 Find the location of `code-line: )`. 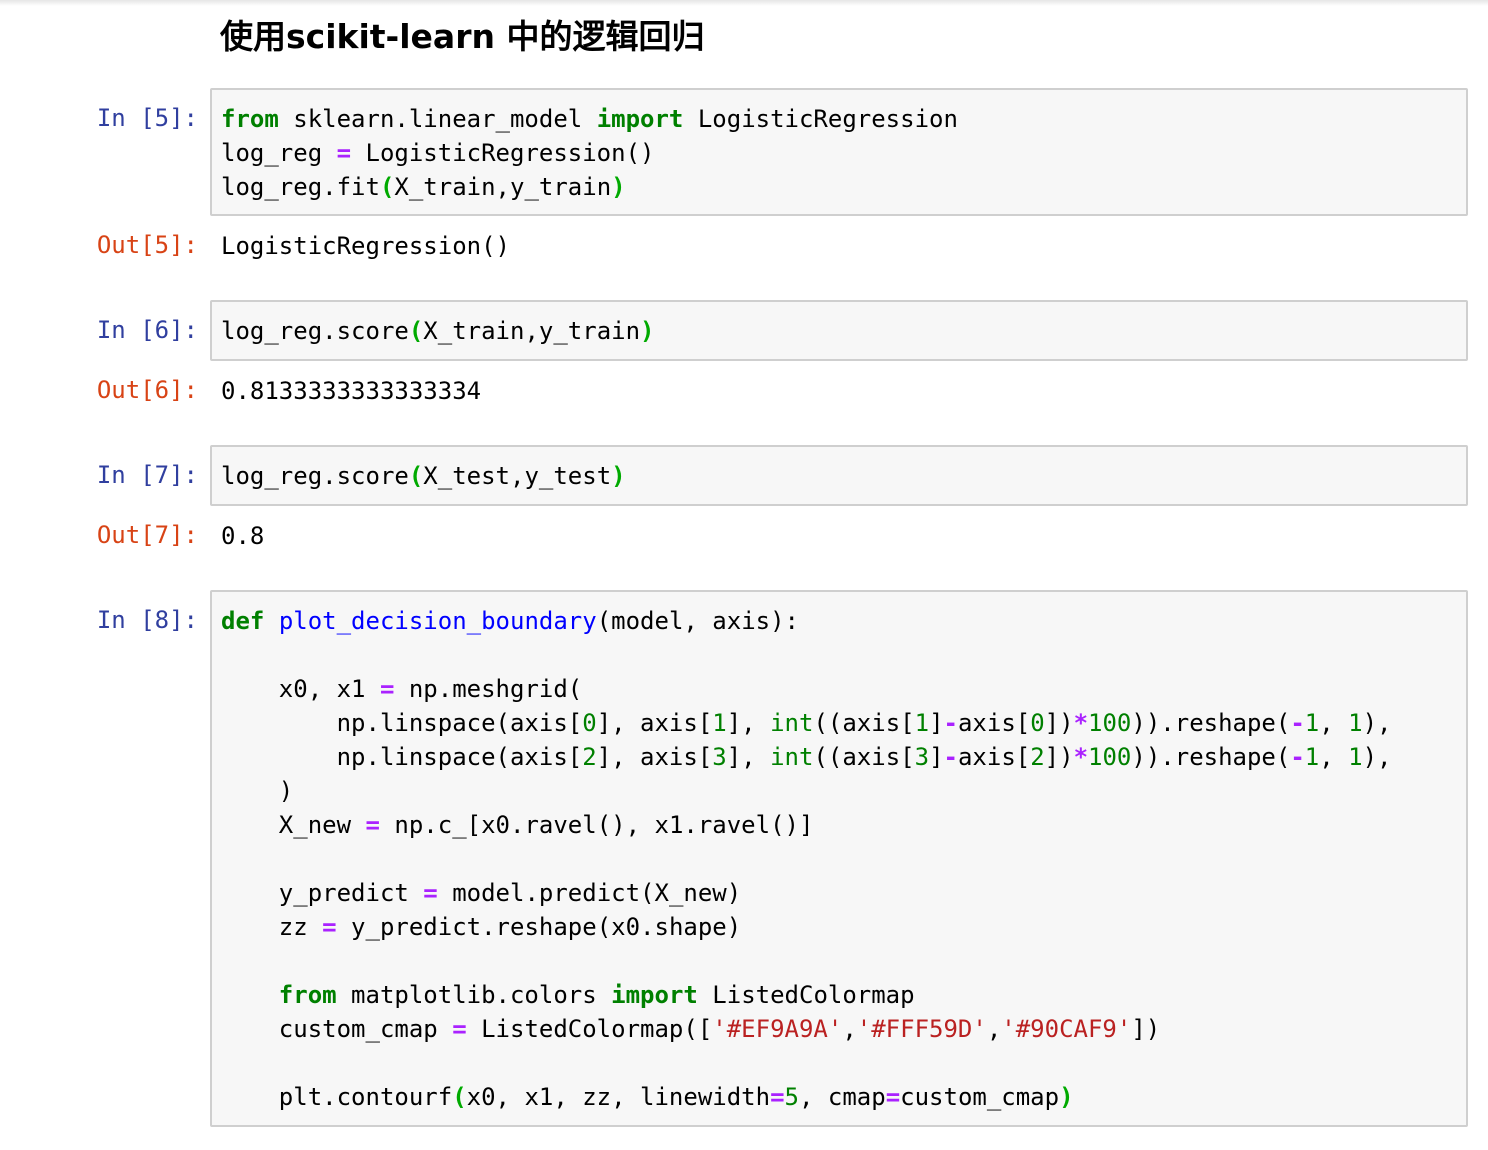

code-line: ) is located at coordinates (257, 791).